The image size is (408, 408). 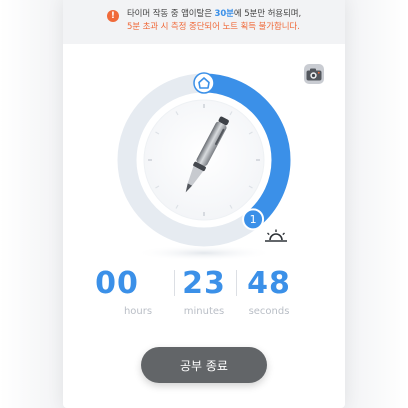 What do you see at coordinates (236, 283) in the screenshot?
I see `time-separator` at bounding box center [236, 283].